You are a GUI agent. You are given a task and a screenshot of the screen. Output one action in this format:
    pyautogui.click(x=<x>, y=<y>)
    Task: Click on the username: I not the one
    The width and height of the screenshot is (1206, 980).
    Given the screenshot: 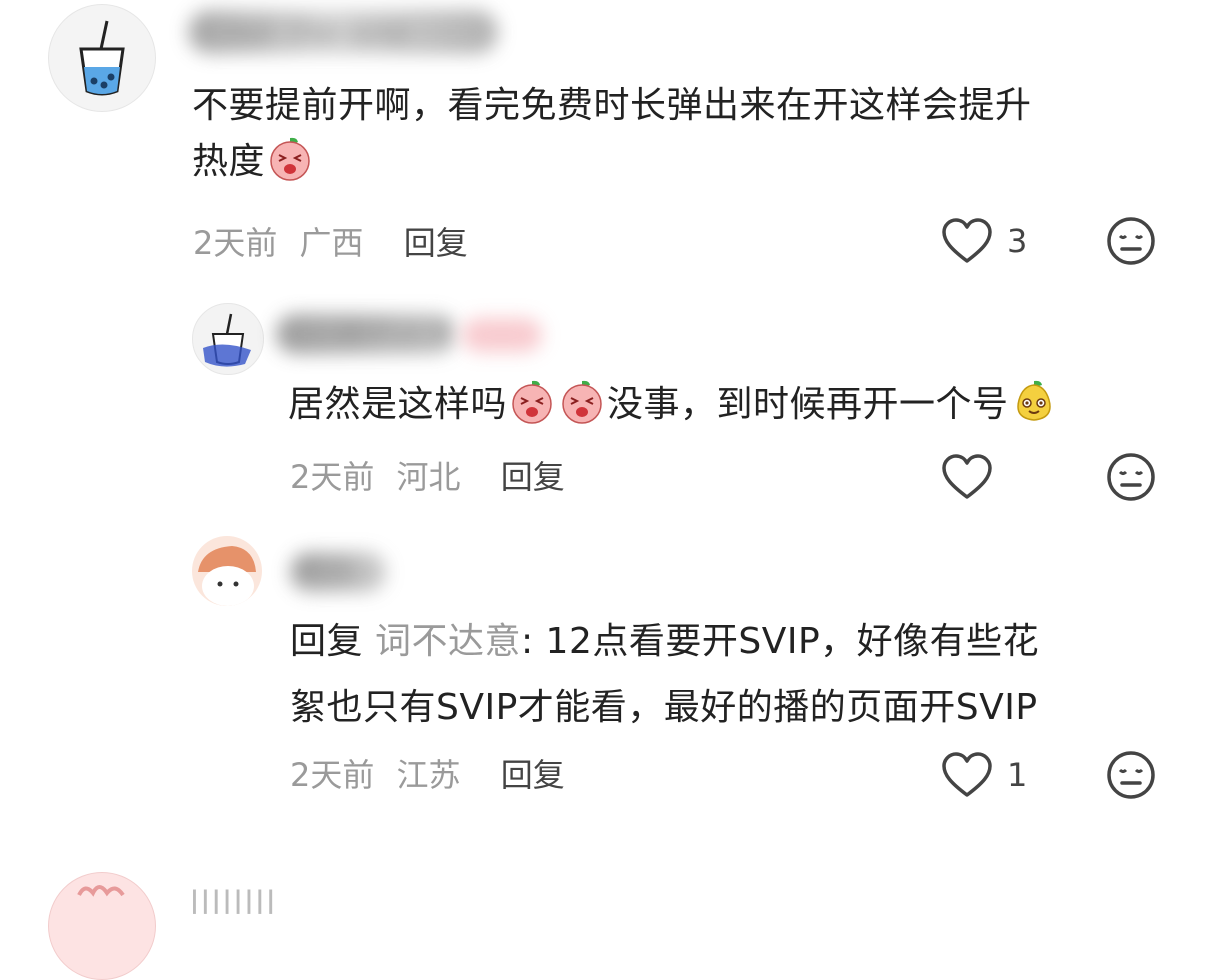 What is the action you would take?
    pyautogui.click(x=343, y=32)
    